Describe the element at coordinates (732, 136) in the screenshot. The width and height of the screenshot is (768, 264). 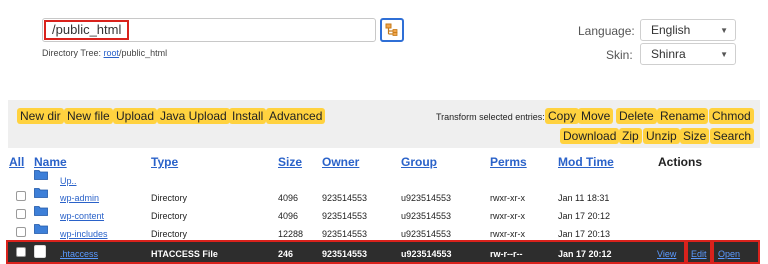
I see `search-button: Search` at that location.